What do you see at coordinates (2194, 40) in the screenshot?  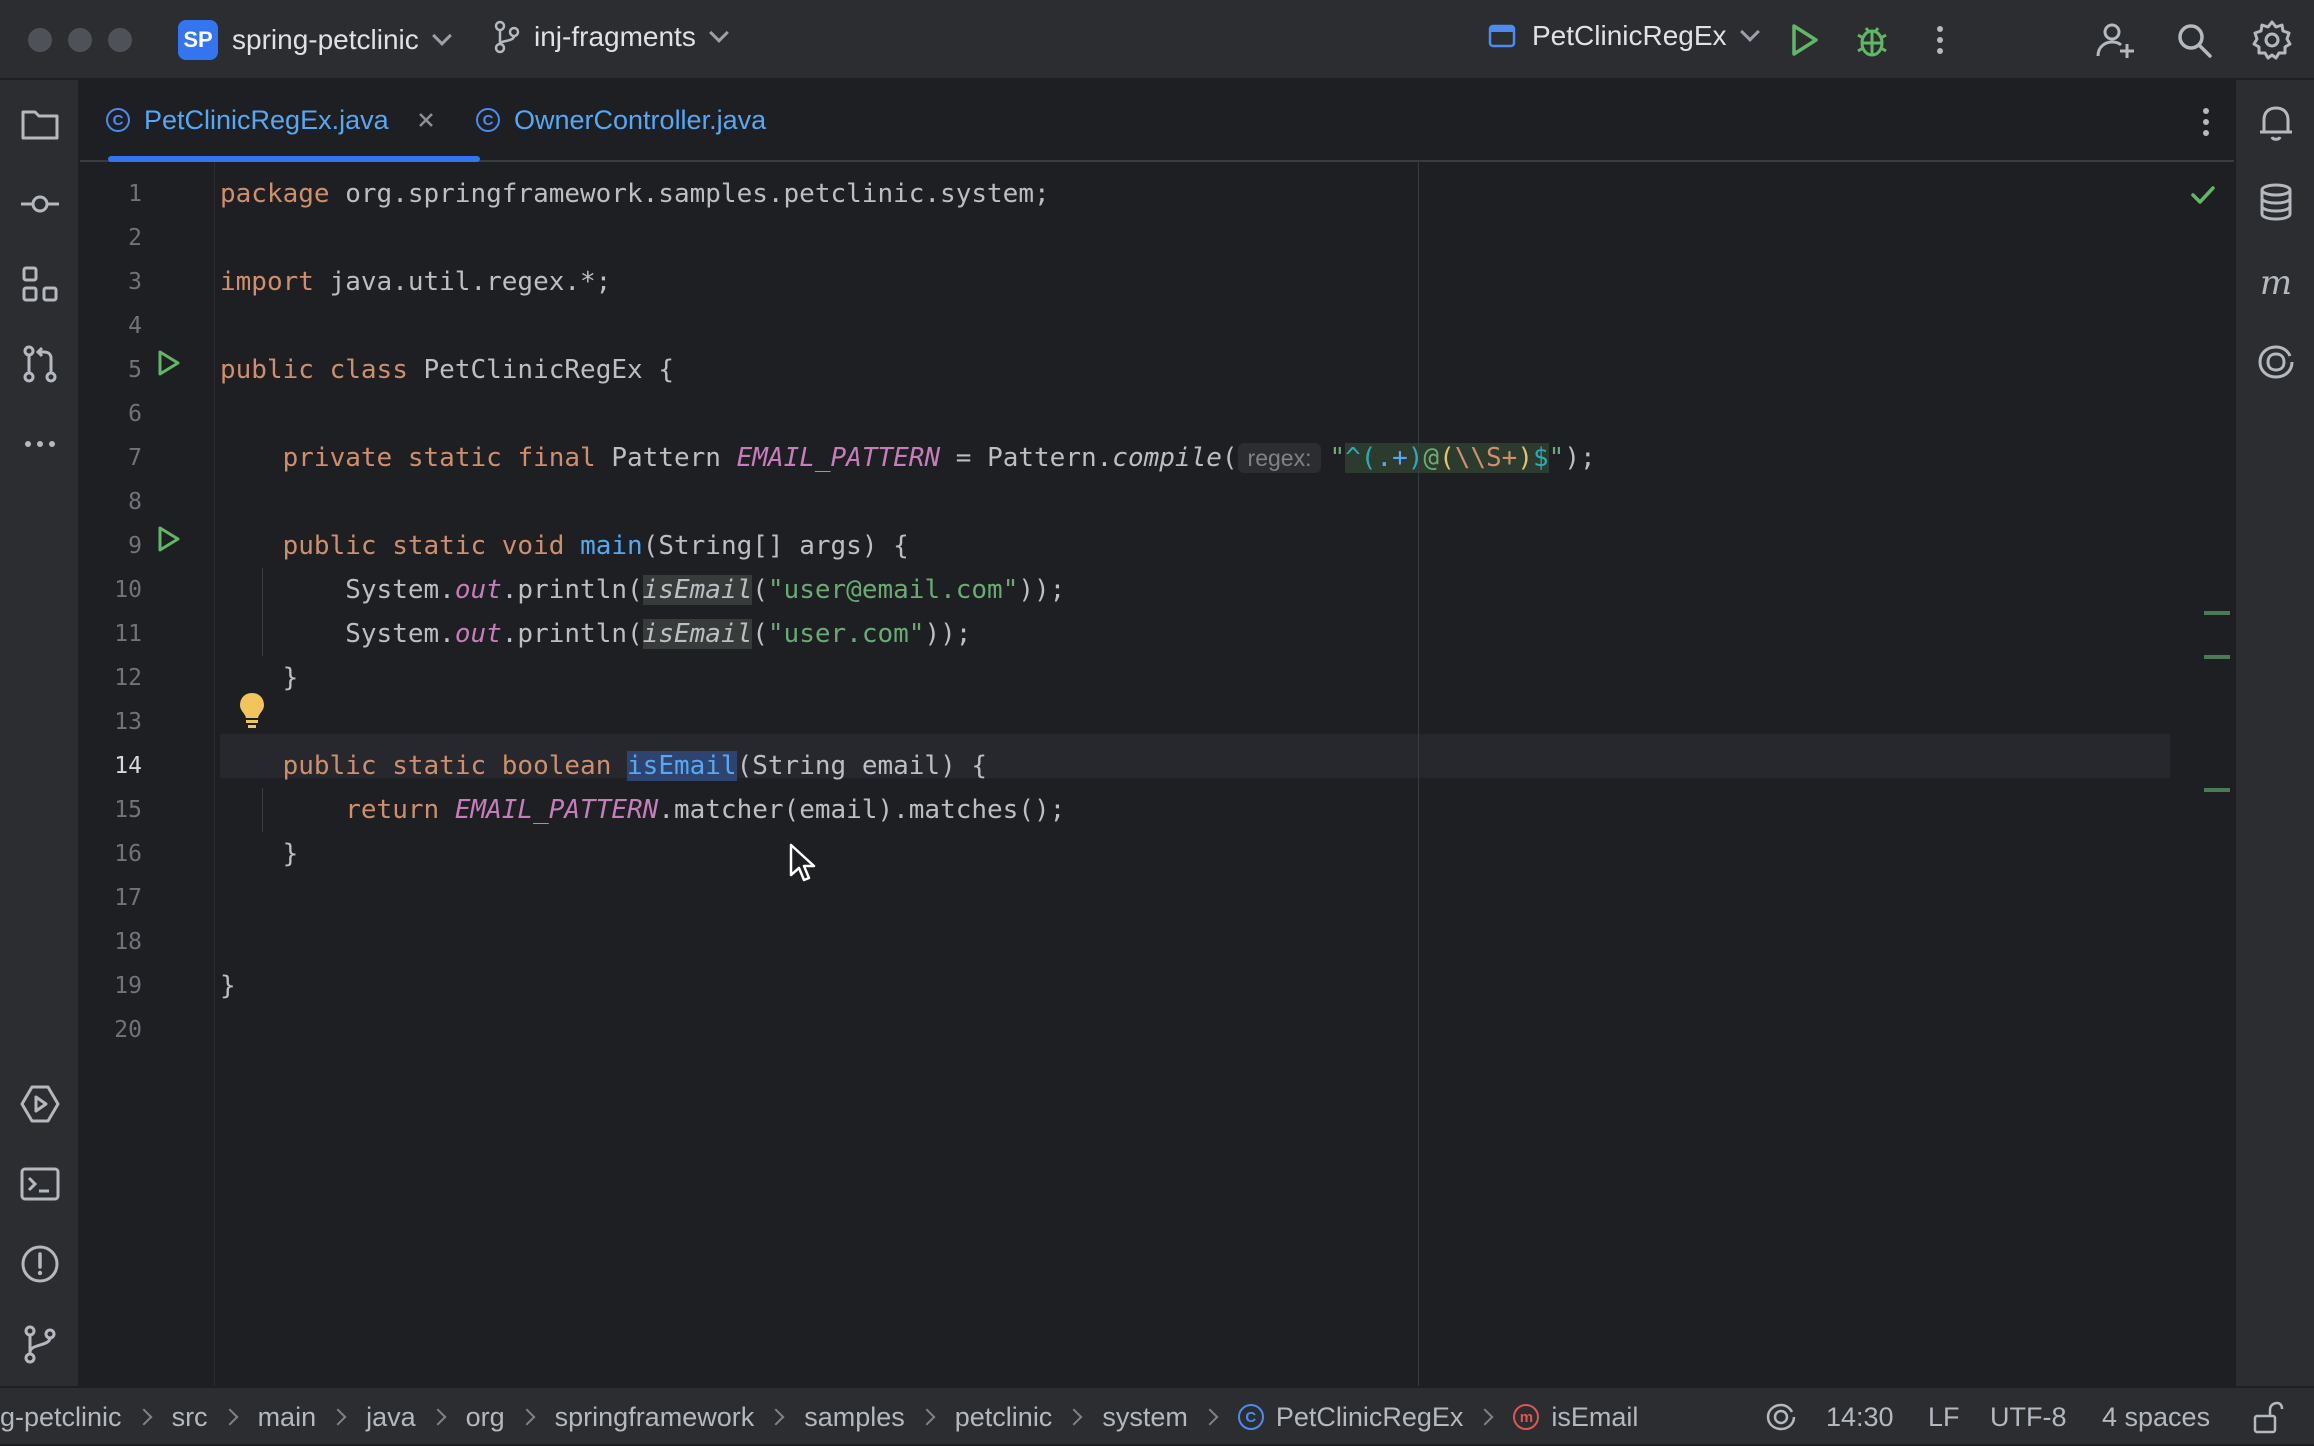 I see `search-icon` at bounding box center [2194, 40].